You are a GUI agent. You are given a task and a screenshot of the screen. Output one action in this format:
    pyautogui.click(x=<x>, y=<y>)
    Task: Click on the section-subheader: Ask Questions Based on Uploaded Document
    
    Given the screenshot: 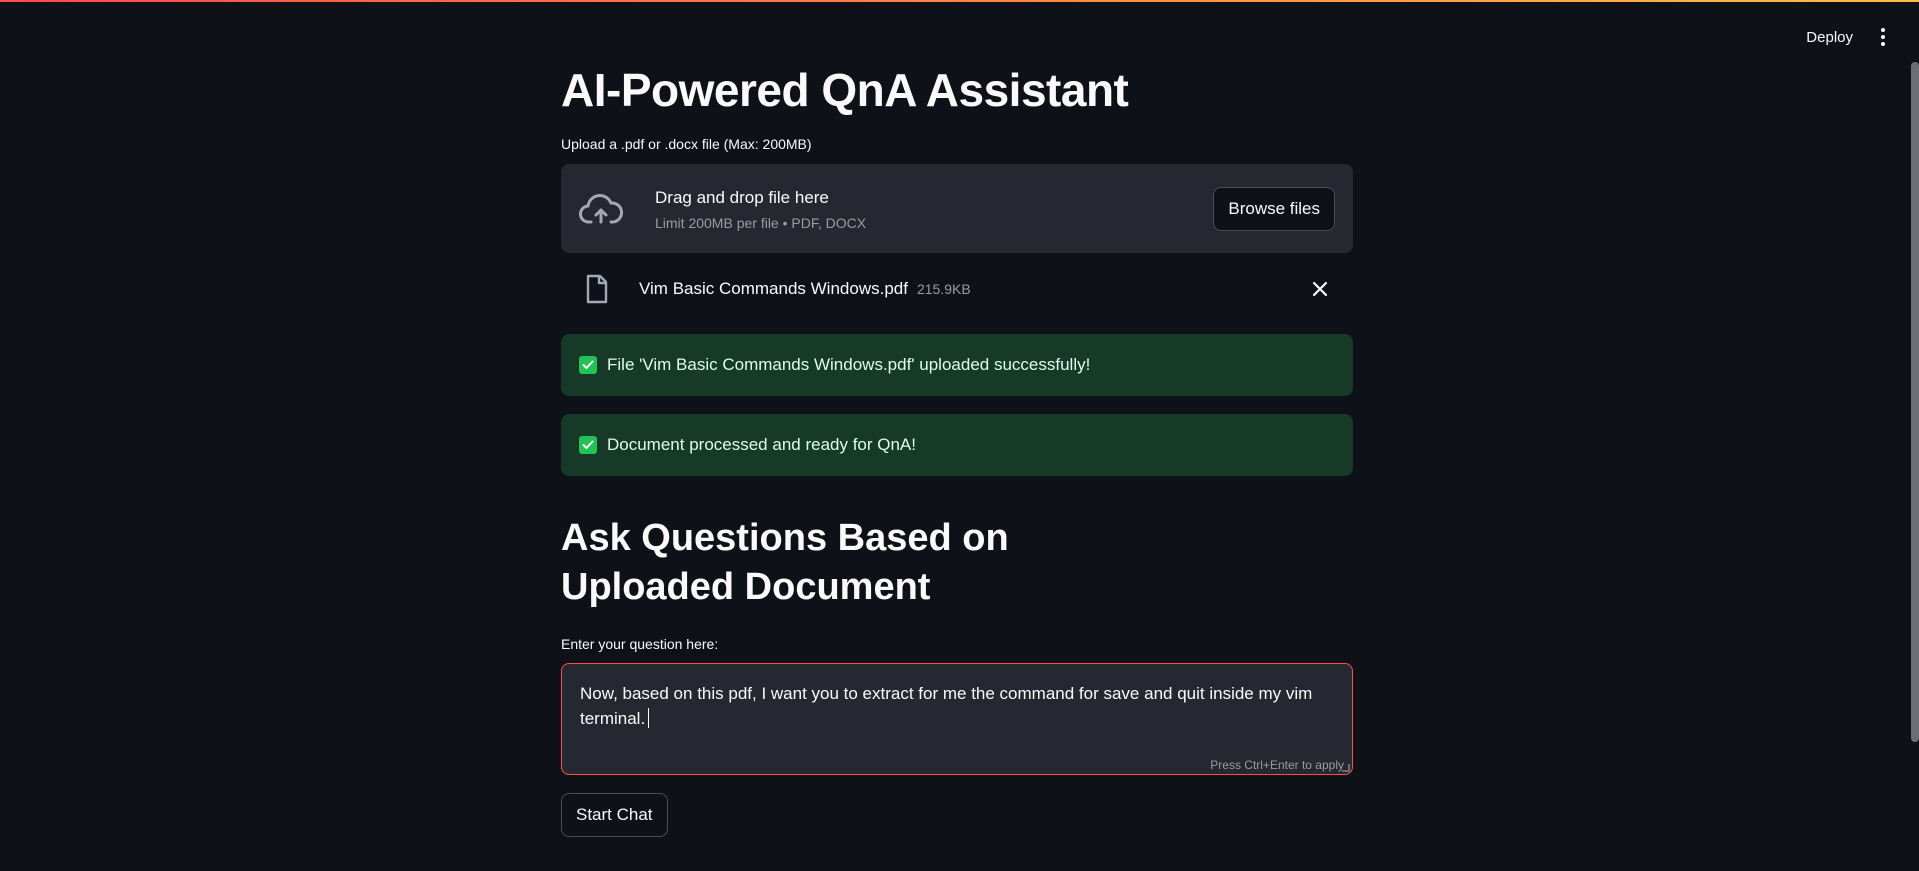 What is the action you would take?
    pyautogui.click(x=785, y=562)
    